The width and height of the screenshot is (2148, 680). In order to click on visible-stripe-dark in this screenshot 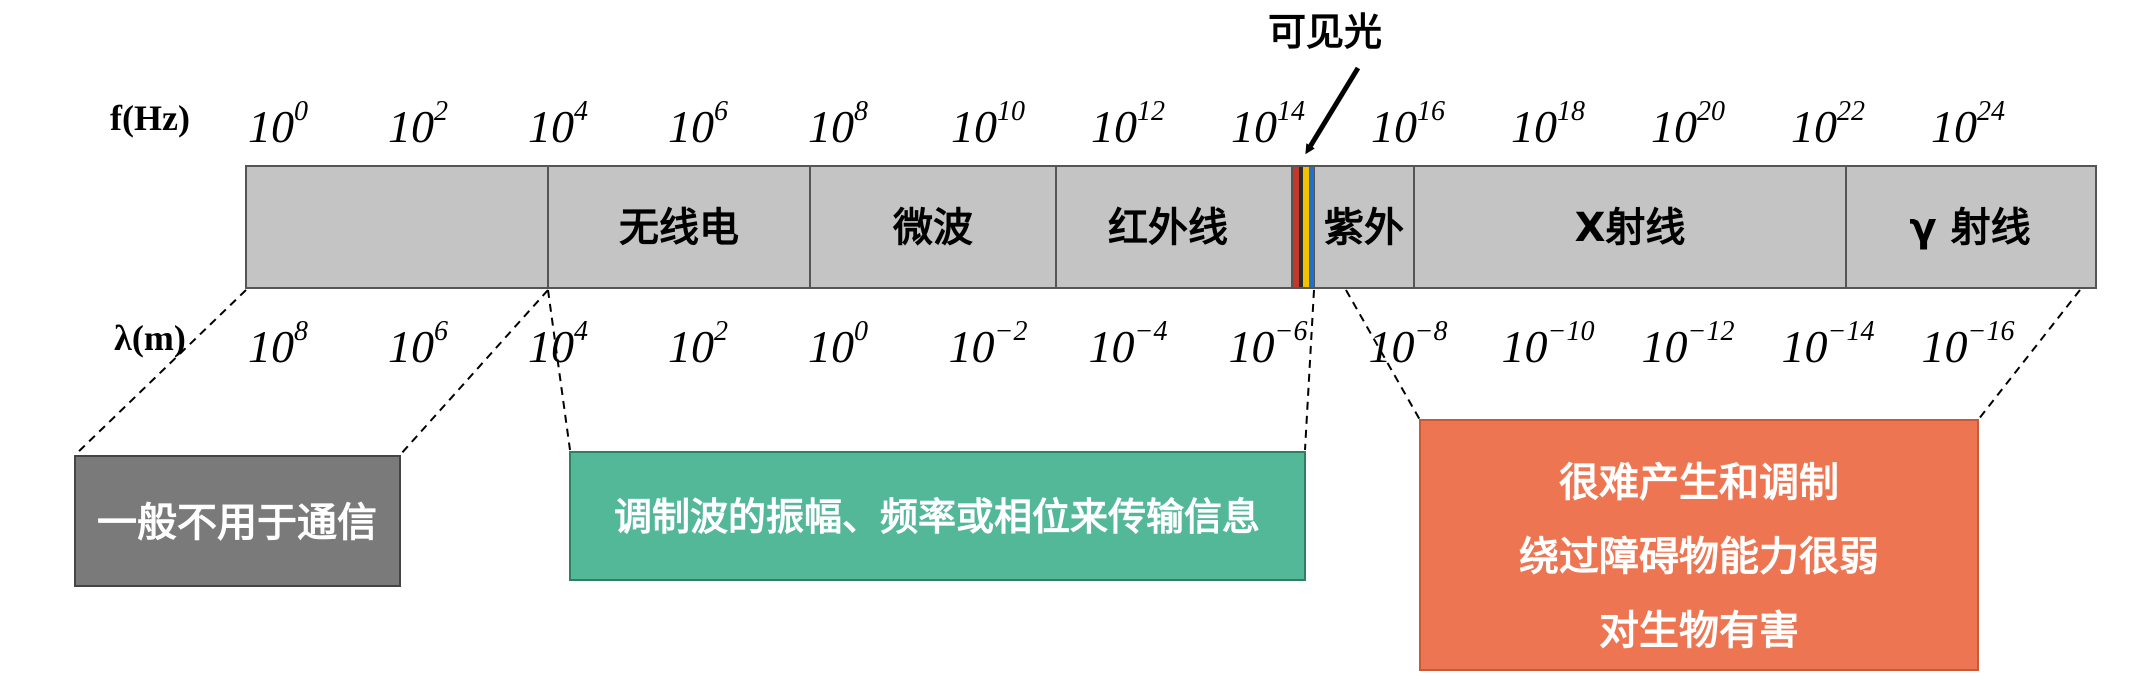, I will do `click(1301, 227)`.